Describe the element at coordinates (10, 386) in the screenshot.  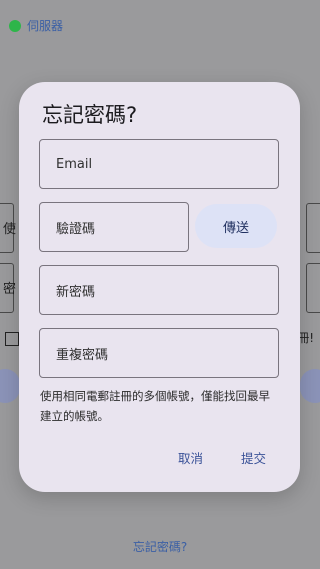
I see `bg-login-button-left` at that location.